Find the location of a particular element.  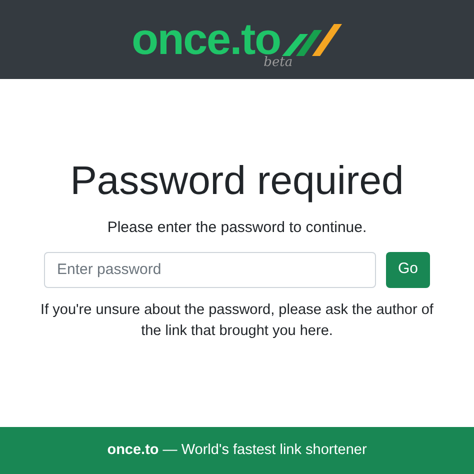

page-title: Password required is located at coordinates (237, 181).